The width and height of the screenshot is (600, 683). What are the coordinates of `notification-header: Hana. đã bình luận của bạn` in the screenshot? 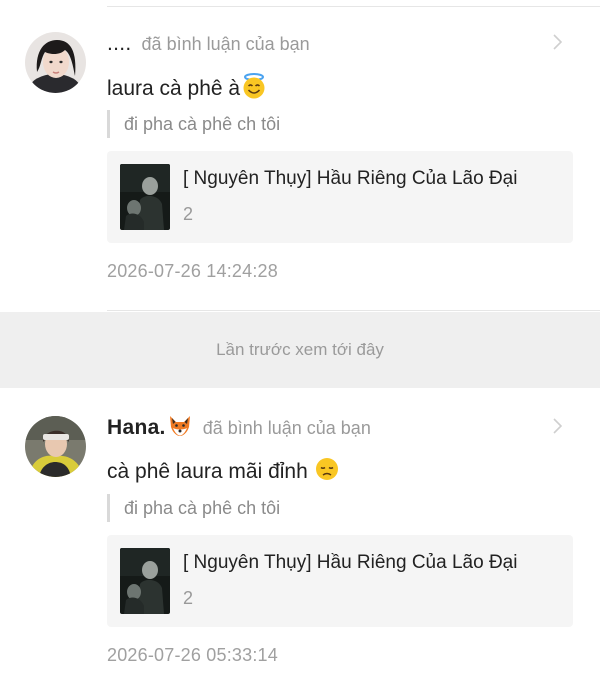 It's located at (239, 427).